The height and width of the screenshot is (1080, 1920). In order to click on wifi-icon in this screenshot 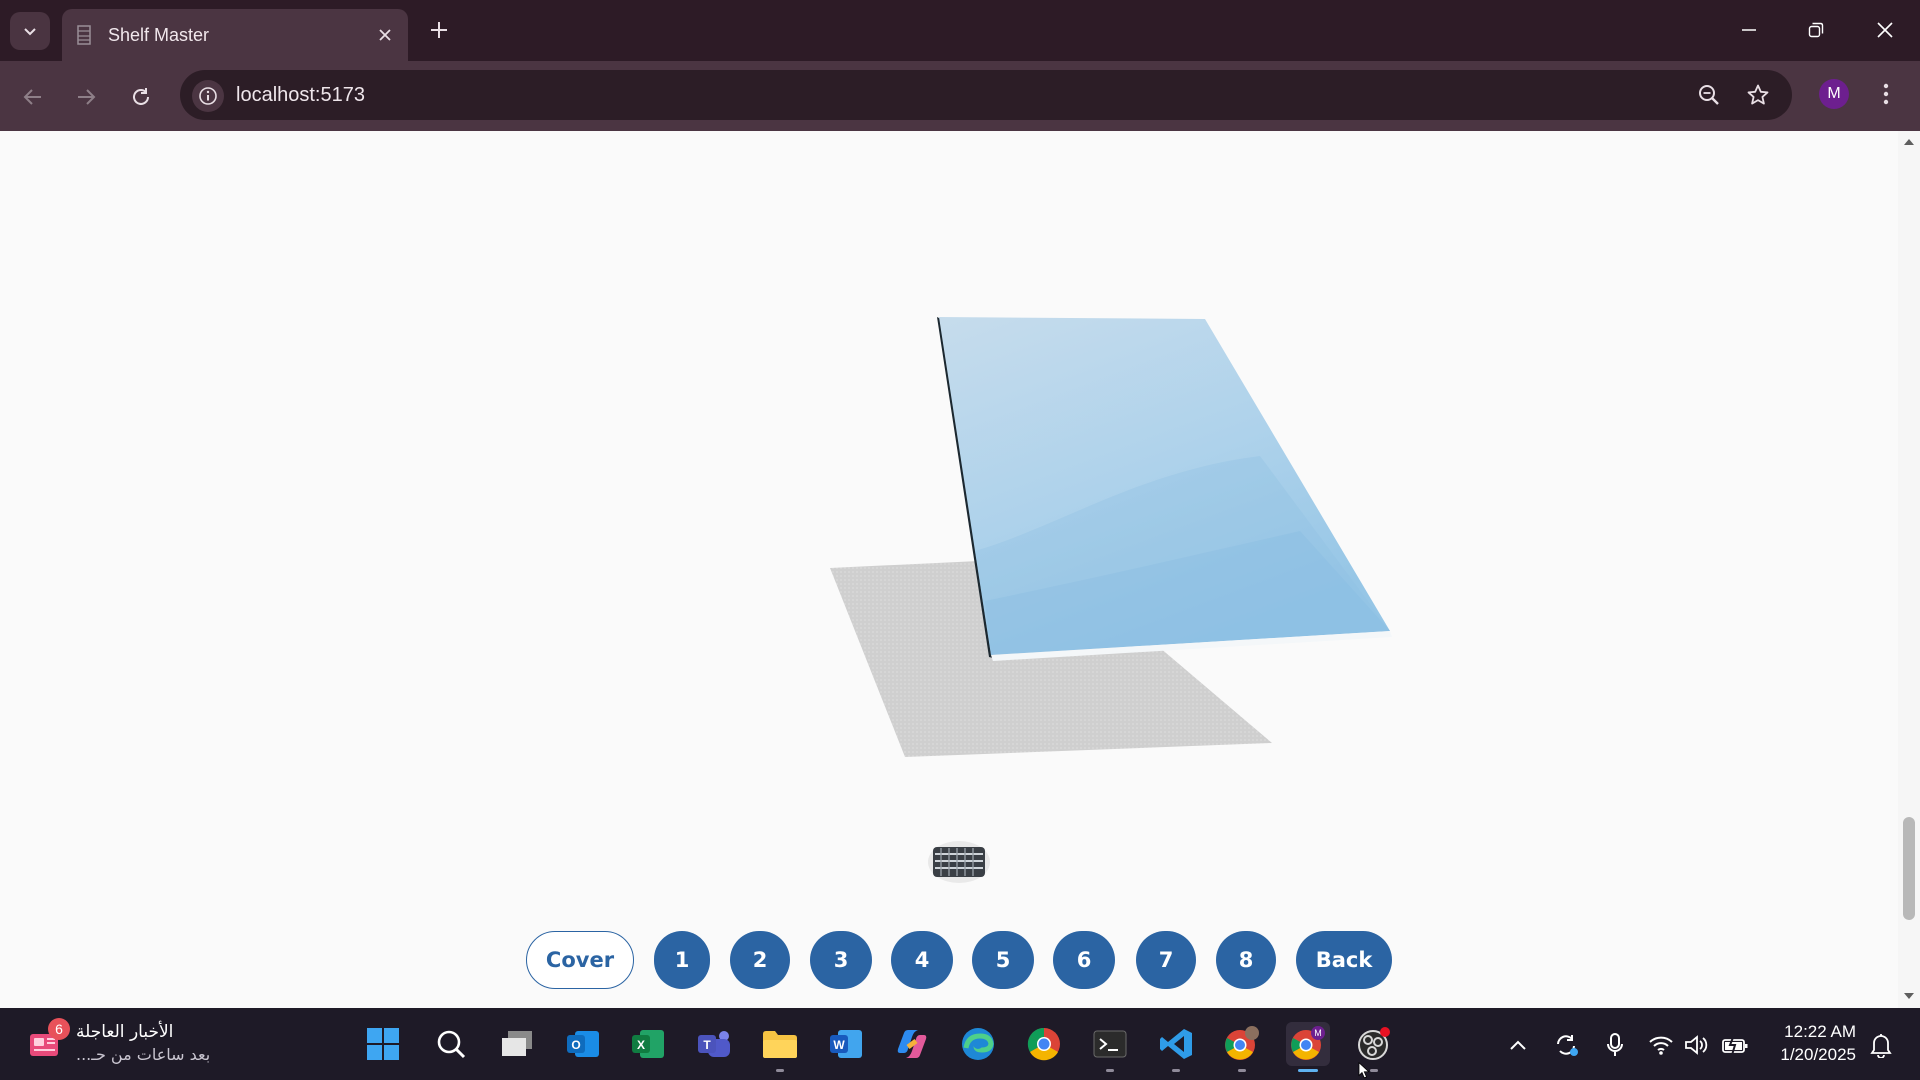, I will do `click(1661, 1045)`.